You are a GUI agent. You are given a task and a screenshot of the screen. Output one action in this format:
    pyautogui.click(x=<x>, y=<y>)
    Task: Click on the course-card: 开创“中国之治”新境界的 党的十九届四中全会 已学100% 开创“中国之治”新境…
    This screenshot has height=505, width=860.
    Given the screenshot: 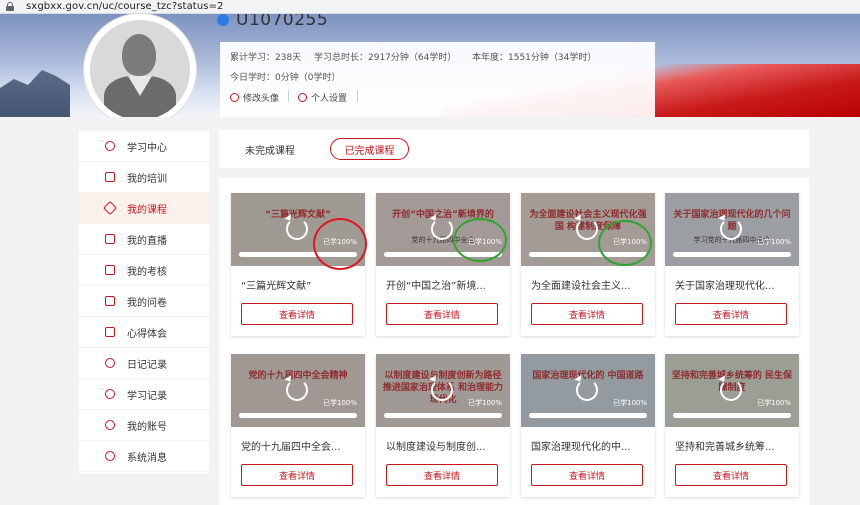 What is the action you would take?
    pyautogui.click(x=443, y=264)
    